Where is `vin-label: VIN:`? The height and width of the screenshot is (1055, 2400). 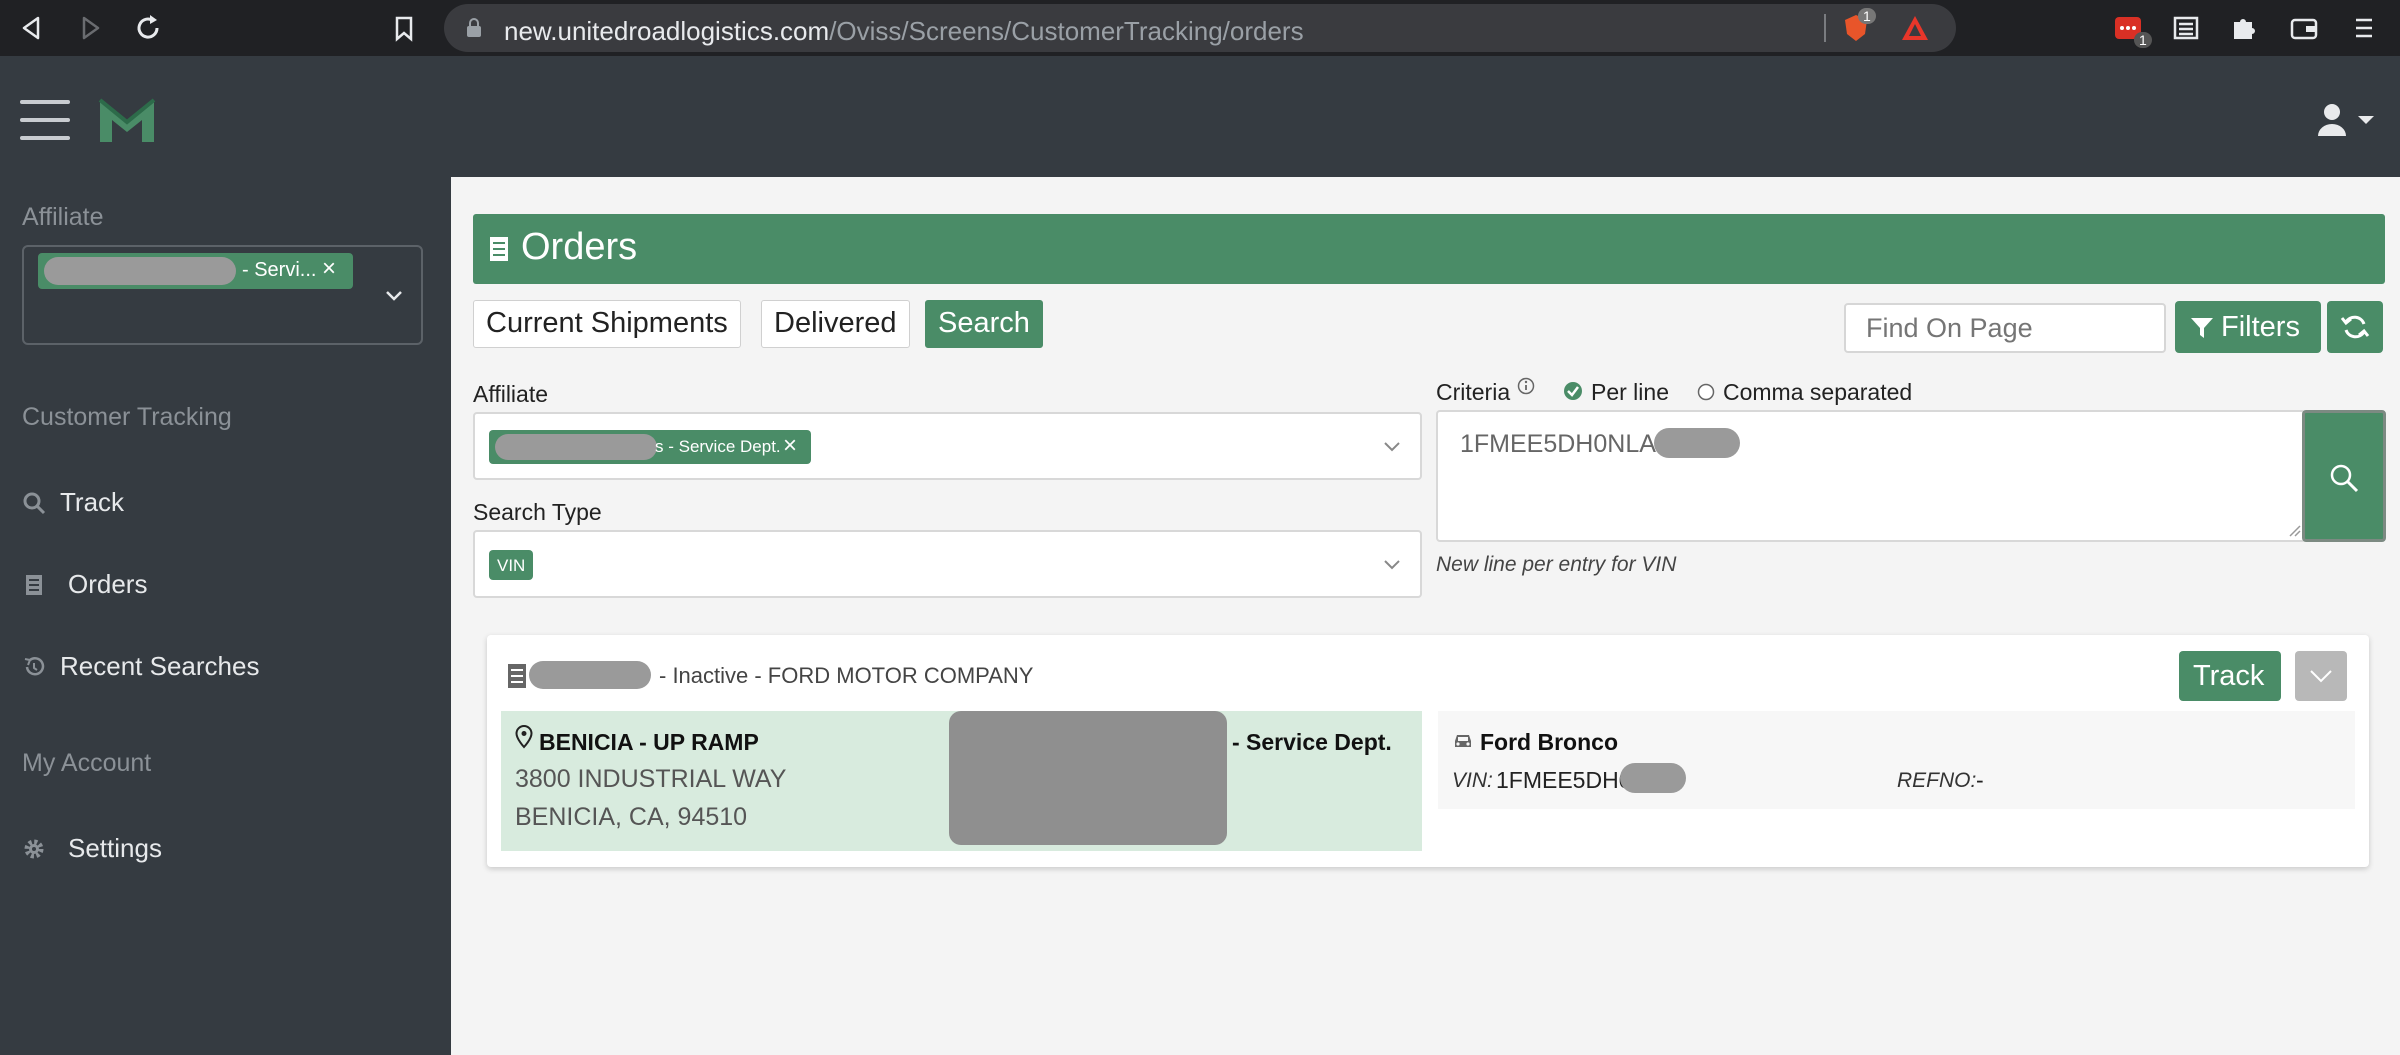 vin-label: VIN: is located at coordinates (1472, 780).